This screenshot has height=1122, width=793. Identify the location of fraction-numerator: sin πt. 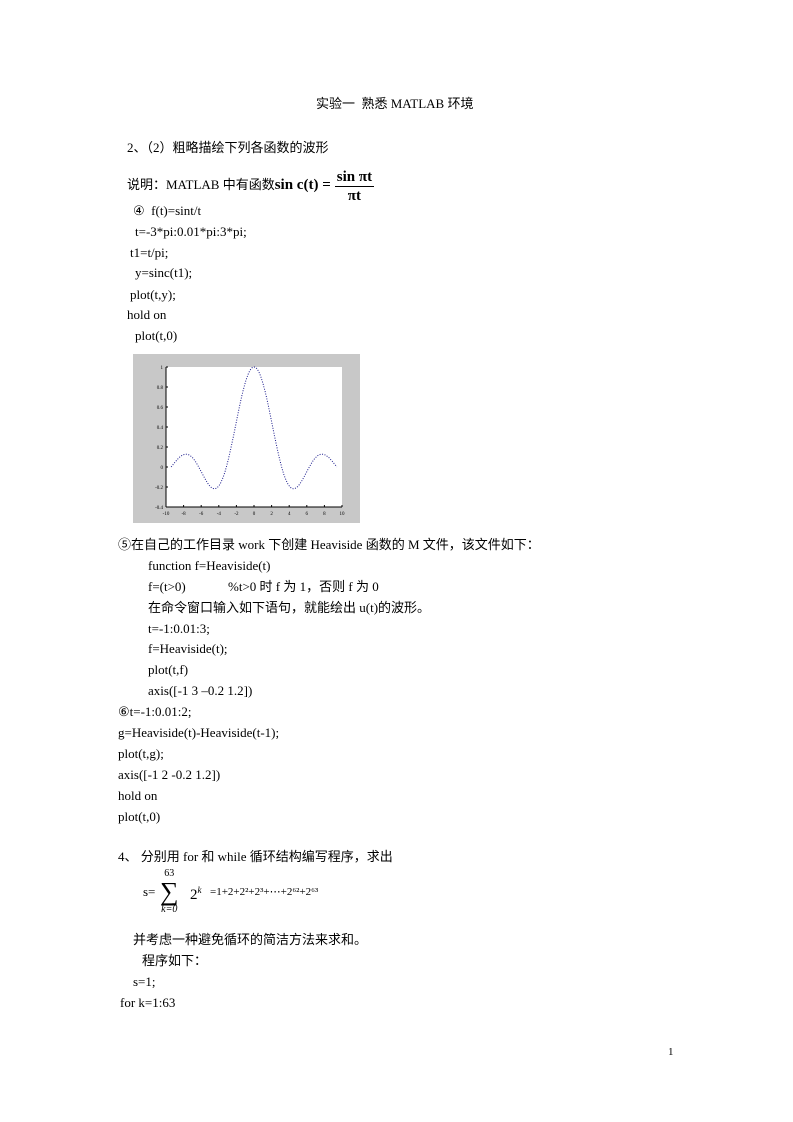
(354, 177).